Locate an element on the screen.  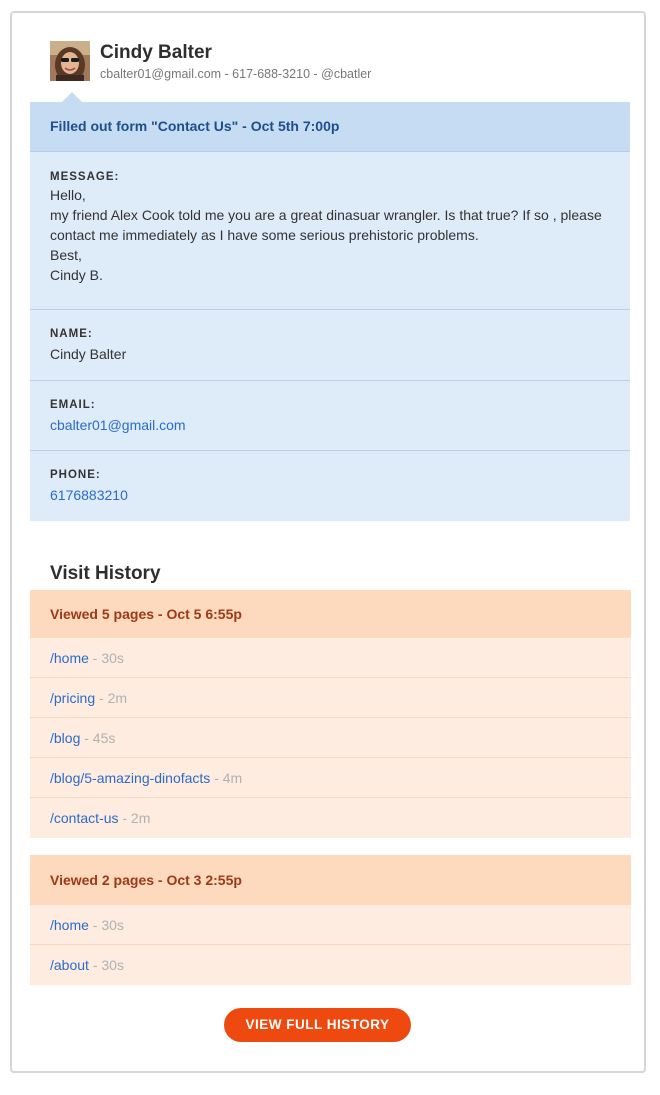
field-phone: PHONE: 6176883210 is located at coordinates (330, 486).